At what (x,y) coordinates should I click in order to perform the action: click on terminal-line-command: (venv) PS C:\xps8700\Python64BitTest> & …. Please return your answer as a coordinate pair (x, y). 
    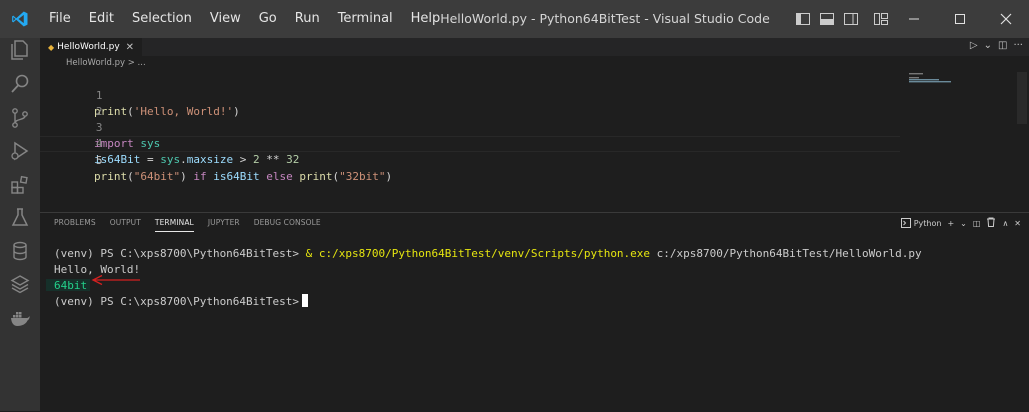
    Looking at the image, I should click on (488, 254).